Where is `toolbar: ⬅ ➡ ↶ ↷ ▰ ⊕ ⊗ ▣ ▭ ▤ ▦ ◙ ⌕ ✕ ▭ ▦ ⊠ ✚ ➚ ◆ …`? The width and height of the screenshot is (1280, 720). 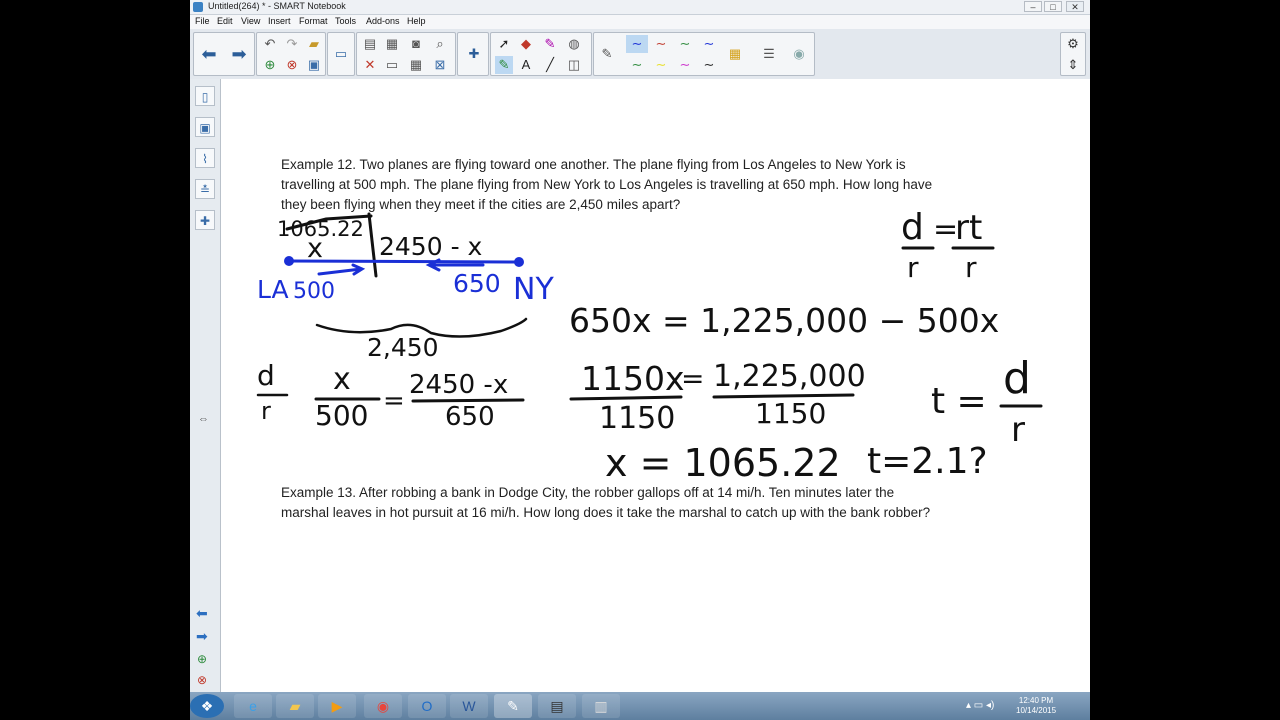
toolbar: ⬅ ➡ ↶ ↷ ▰ ⊕ ⊗ ▣ ▭ ▤ ▦ ◙ ⌕ ✕ ▭ ▦ ⊠ ✚ ➚ ◆ … is located at coordinates (640, 54).